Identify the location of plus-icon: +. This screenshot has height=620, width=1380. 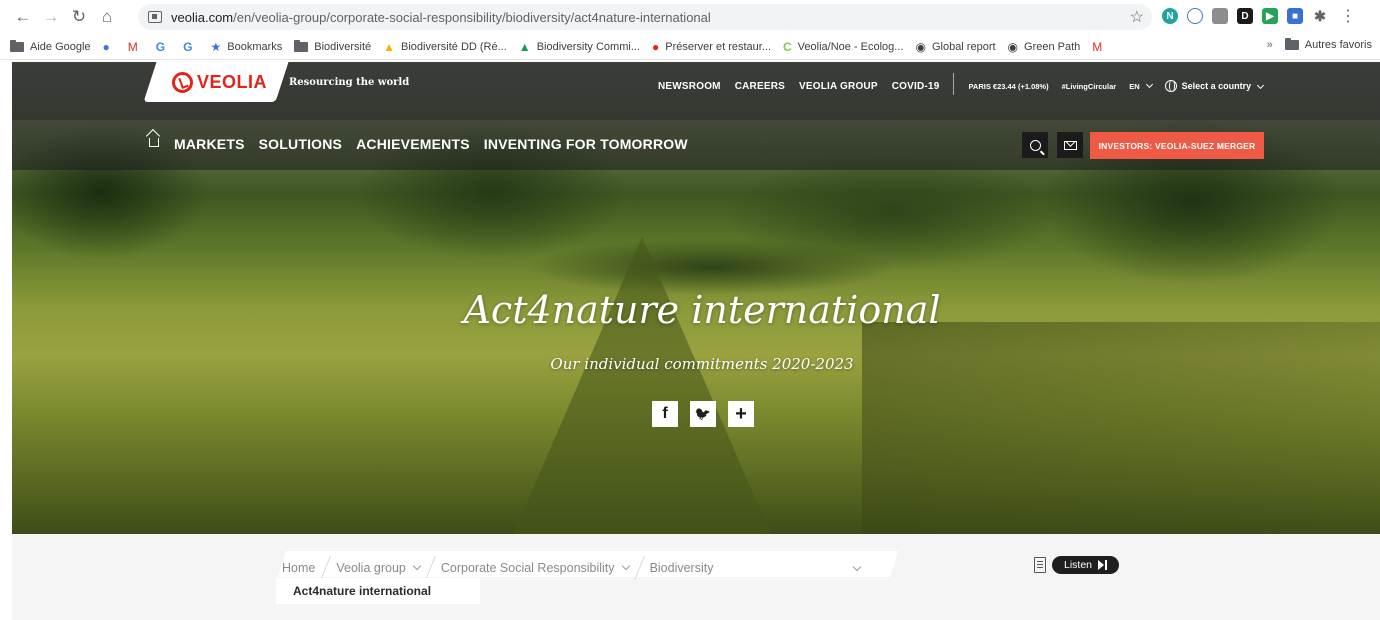
(741, 413).